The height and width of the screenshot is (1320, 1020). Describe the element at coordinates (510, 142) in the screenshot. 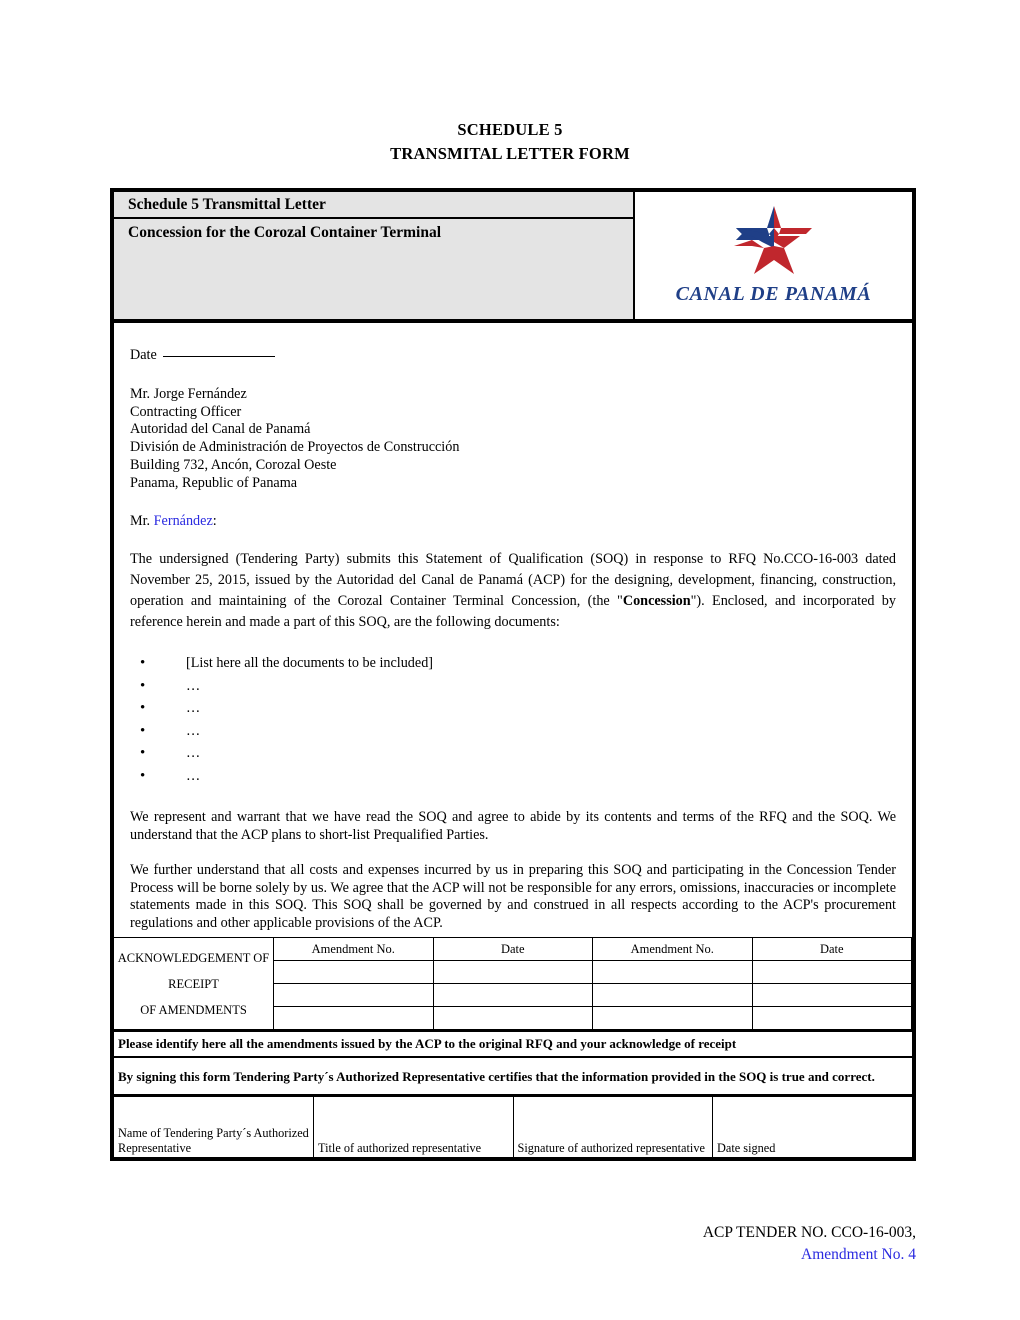

I see `page-title: SCHEDULE 5 TRANSMITAL LETTER FORM` at that location.